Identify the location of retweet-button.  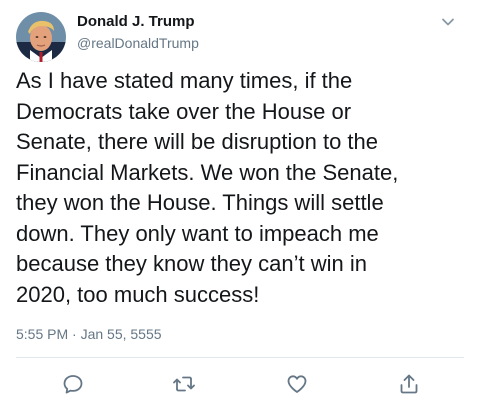
(184, 384).